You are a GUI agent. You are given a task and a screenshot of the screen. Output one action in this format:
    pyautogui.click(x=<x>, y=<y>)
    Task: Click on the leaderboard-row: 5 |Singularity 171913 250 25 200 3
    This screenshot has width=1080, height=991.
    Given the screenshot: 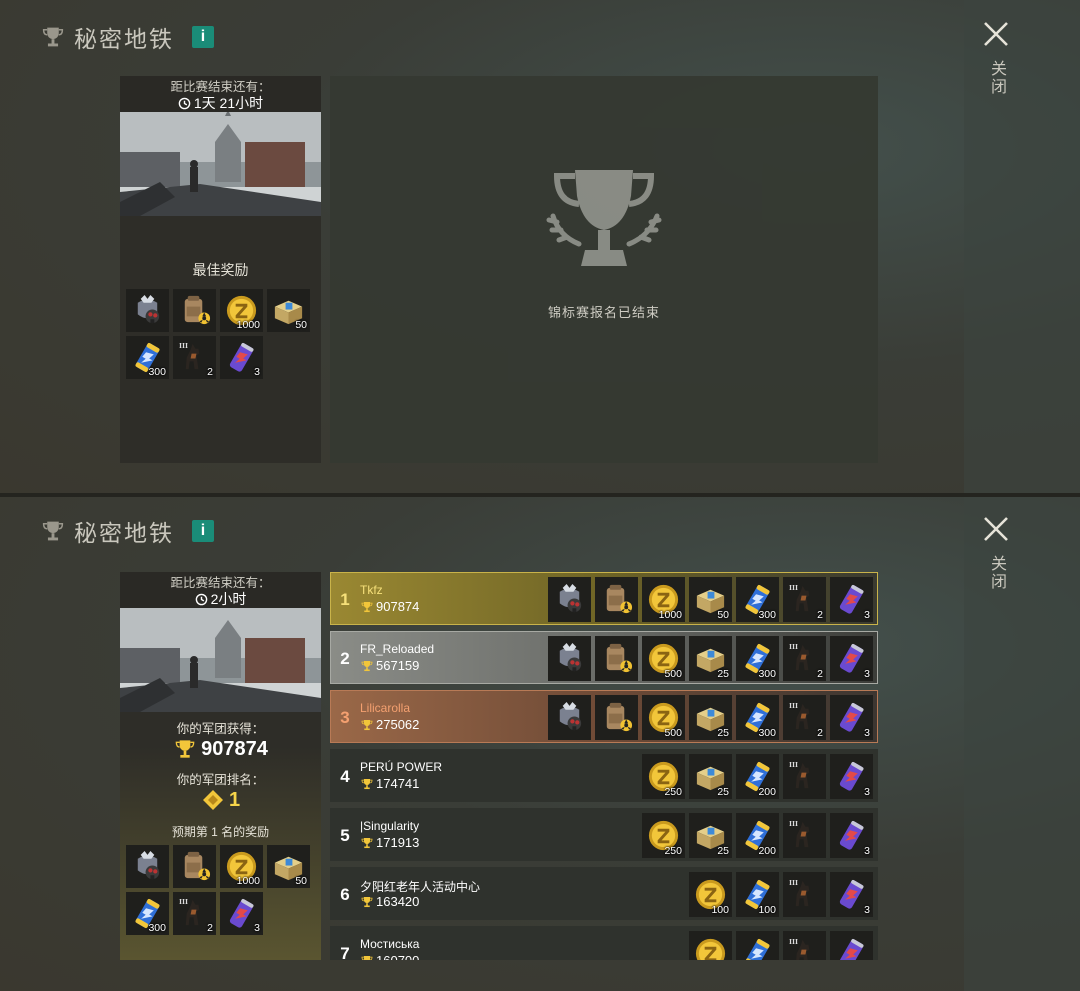 What is the action you would take?
    pyautogui.click(x=604, y=834)
    